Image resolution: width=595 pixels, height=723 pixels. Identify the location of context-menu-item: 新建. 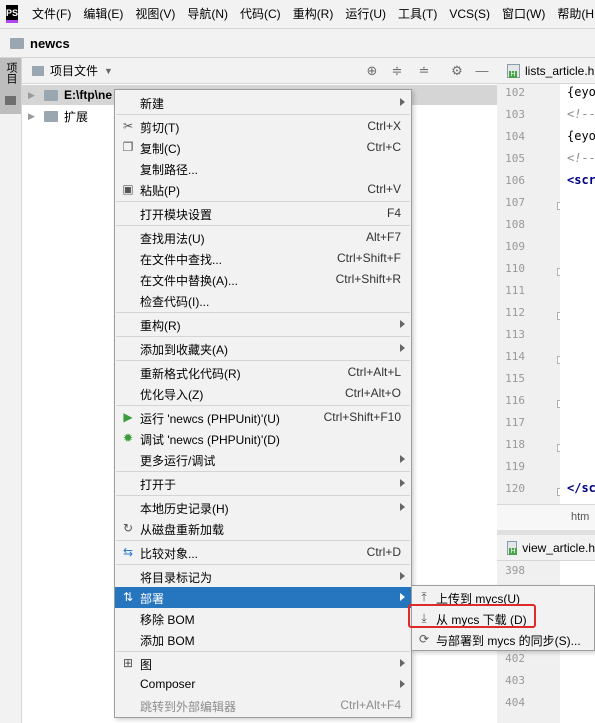
(263, 102).